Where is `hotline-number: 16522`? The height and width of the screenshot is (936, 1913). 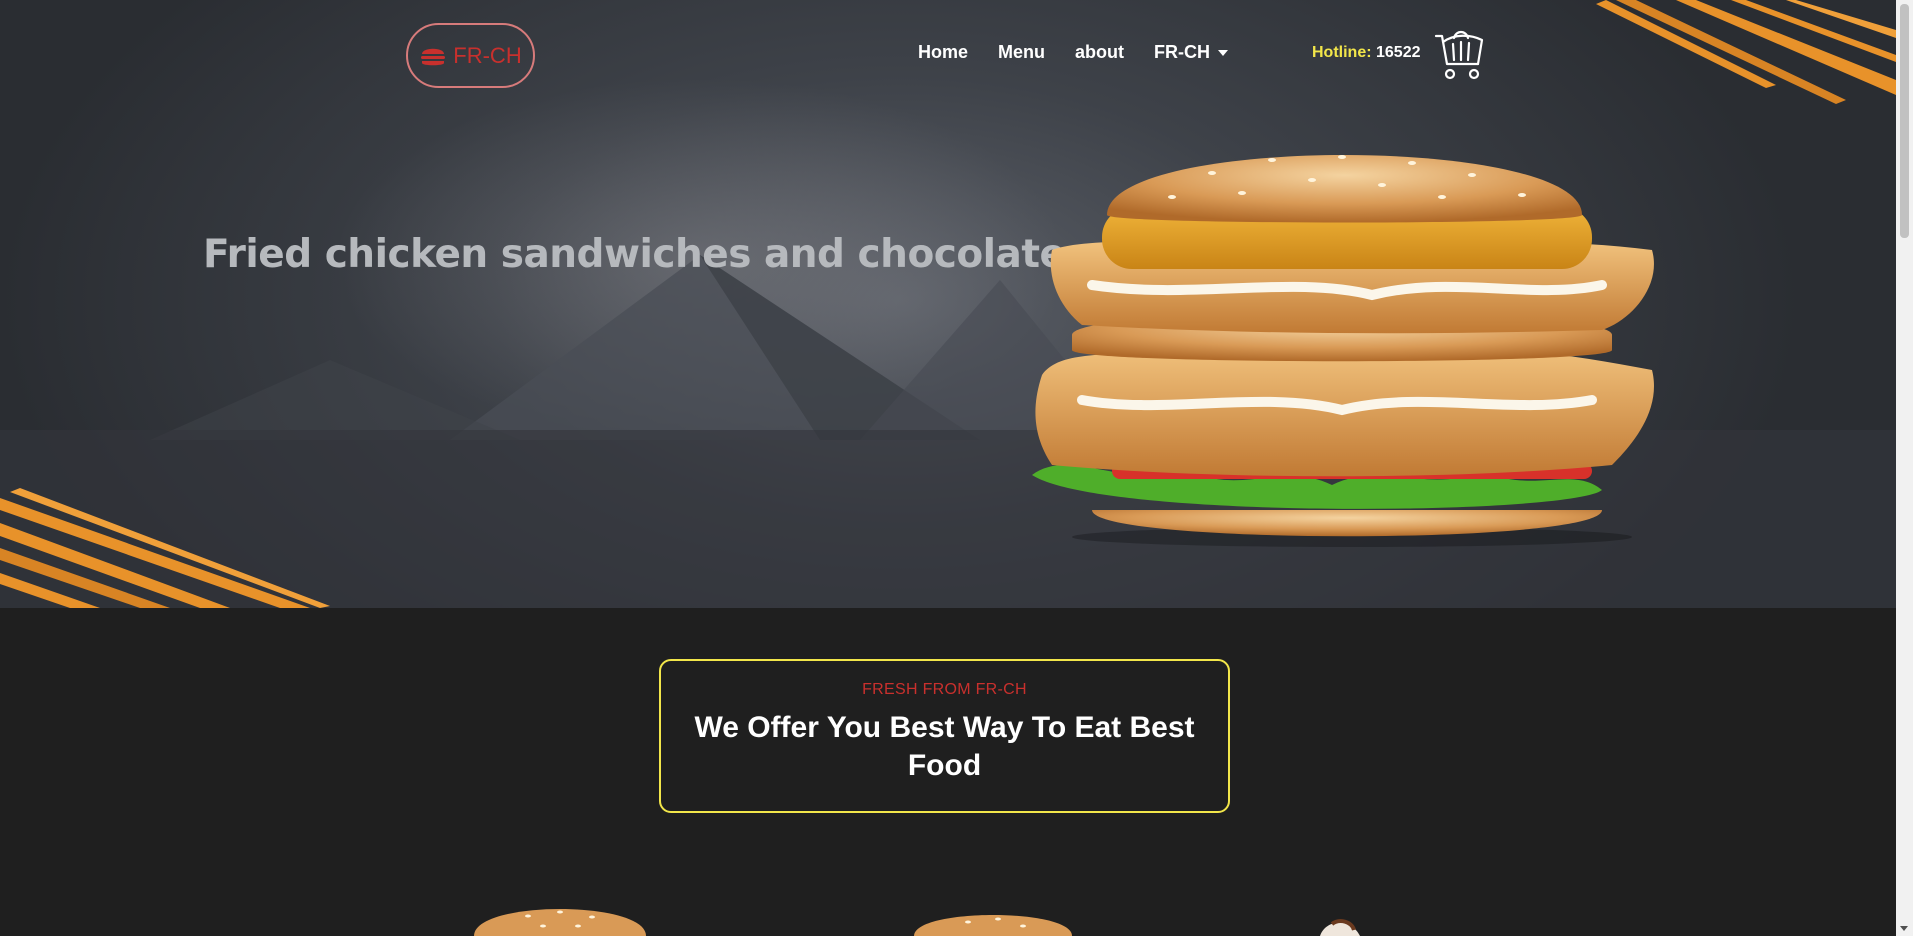 hotline-number: 16522 is located at coordinates (1398, 52).